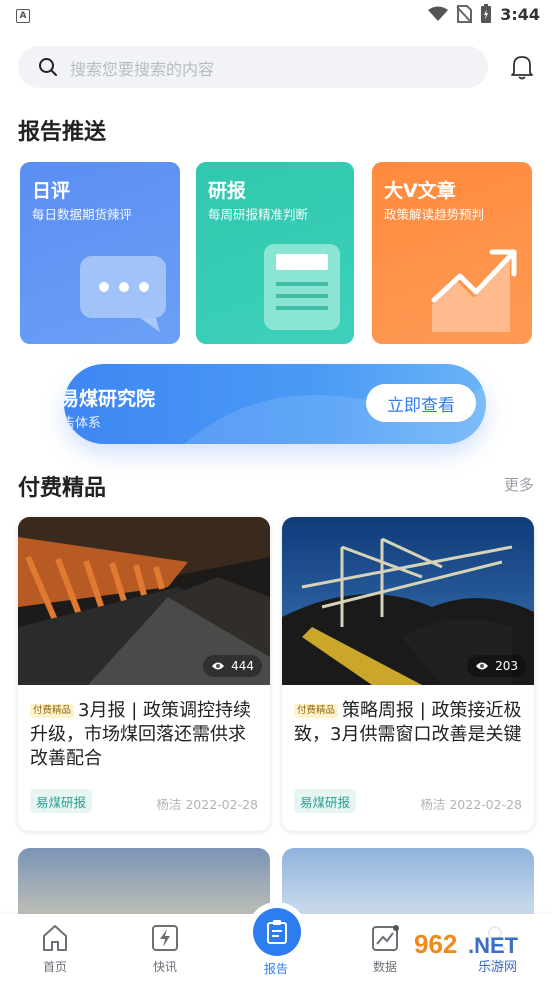  What do you see at coordinates (435, 944) in the screenshot?
I see `svg-text: 962` at bounding box center [435, 944].